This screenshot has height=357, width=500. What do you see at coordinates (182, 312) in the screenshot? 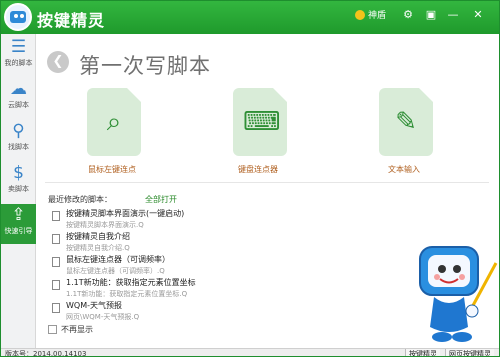
I see `list-item: WQM-天气预报 网页\WQM-天气预报.Q` at bounding box center [182, 312].